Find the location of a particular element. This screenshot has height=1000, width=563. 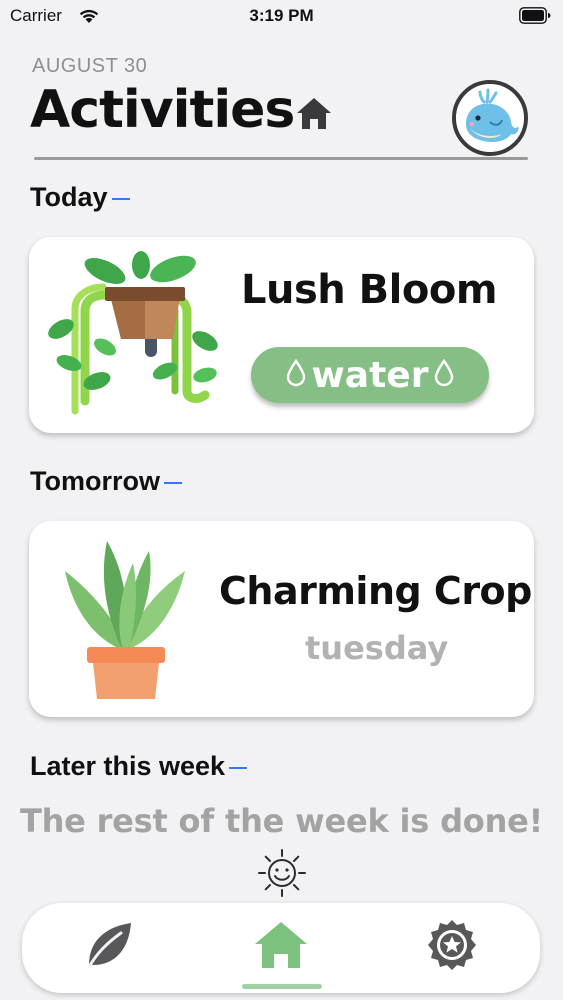

clock: 3:19 PM is located at coordinates (281, 15).